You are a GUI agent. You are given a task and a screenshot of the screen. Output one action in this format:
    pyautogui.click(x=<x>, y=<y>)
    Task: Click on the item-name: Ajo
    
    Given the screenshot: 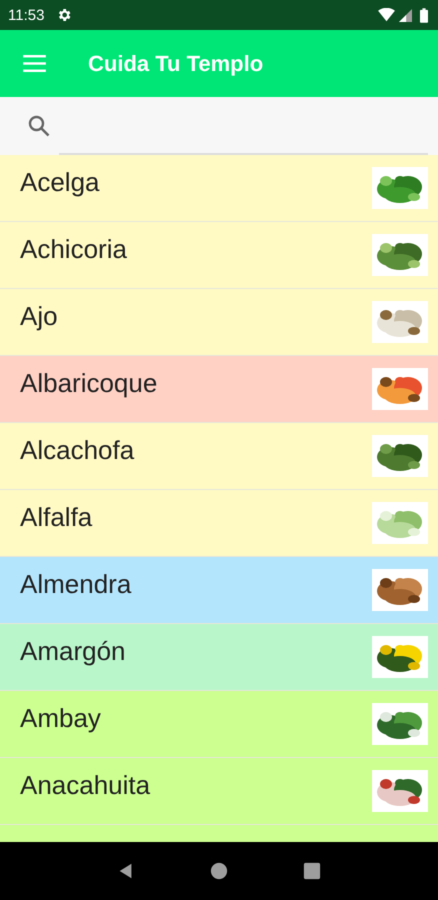 What is the action you would take?
    pyautogui.click(x=39, y=316)
    